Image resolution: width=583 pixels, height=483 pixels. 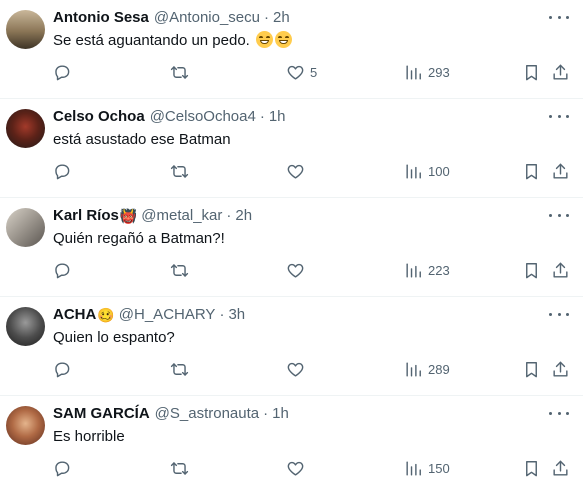 I want to click on reply-header: ACHA 🥴 @H_ACHARY · 3h, so click(x=298, y=315).